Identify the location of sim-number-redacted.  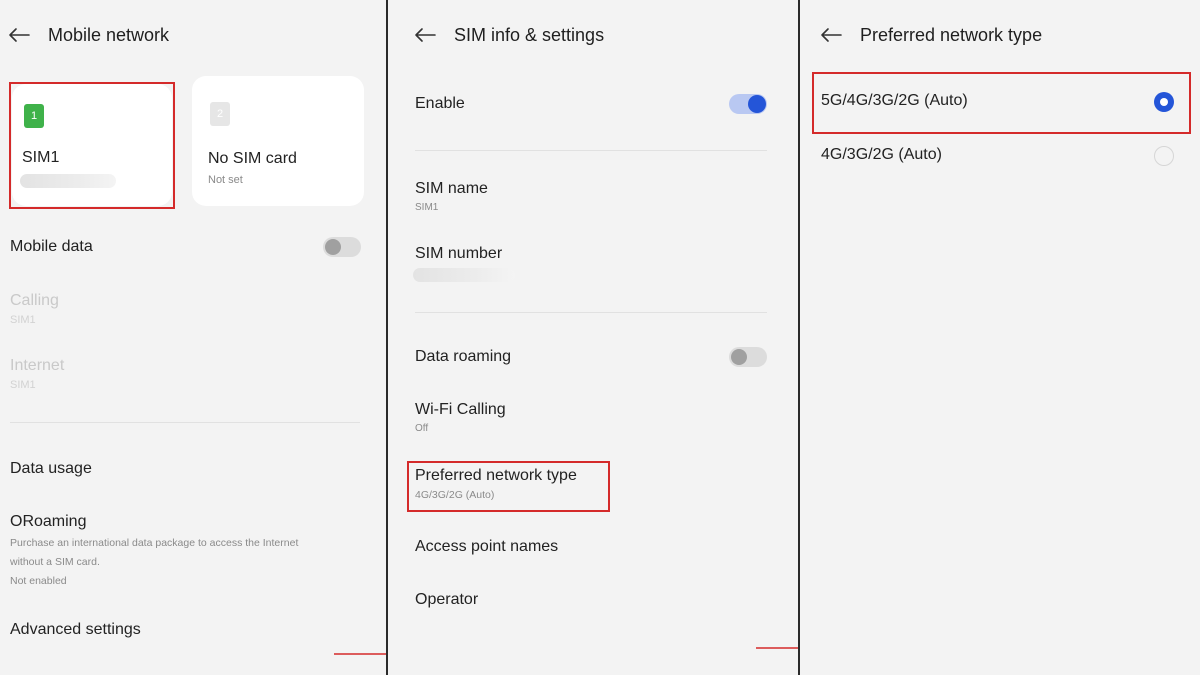
(464, 275).